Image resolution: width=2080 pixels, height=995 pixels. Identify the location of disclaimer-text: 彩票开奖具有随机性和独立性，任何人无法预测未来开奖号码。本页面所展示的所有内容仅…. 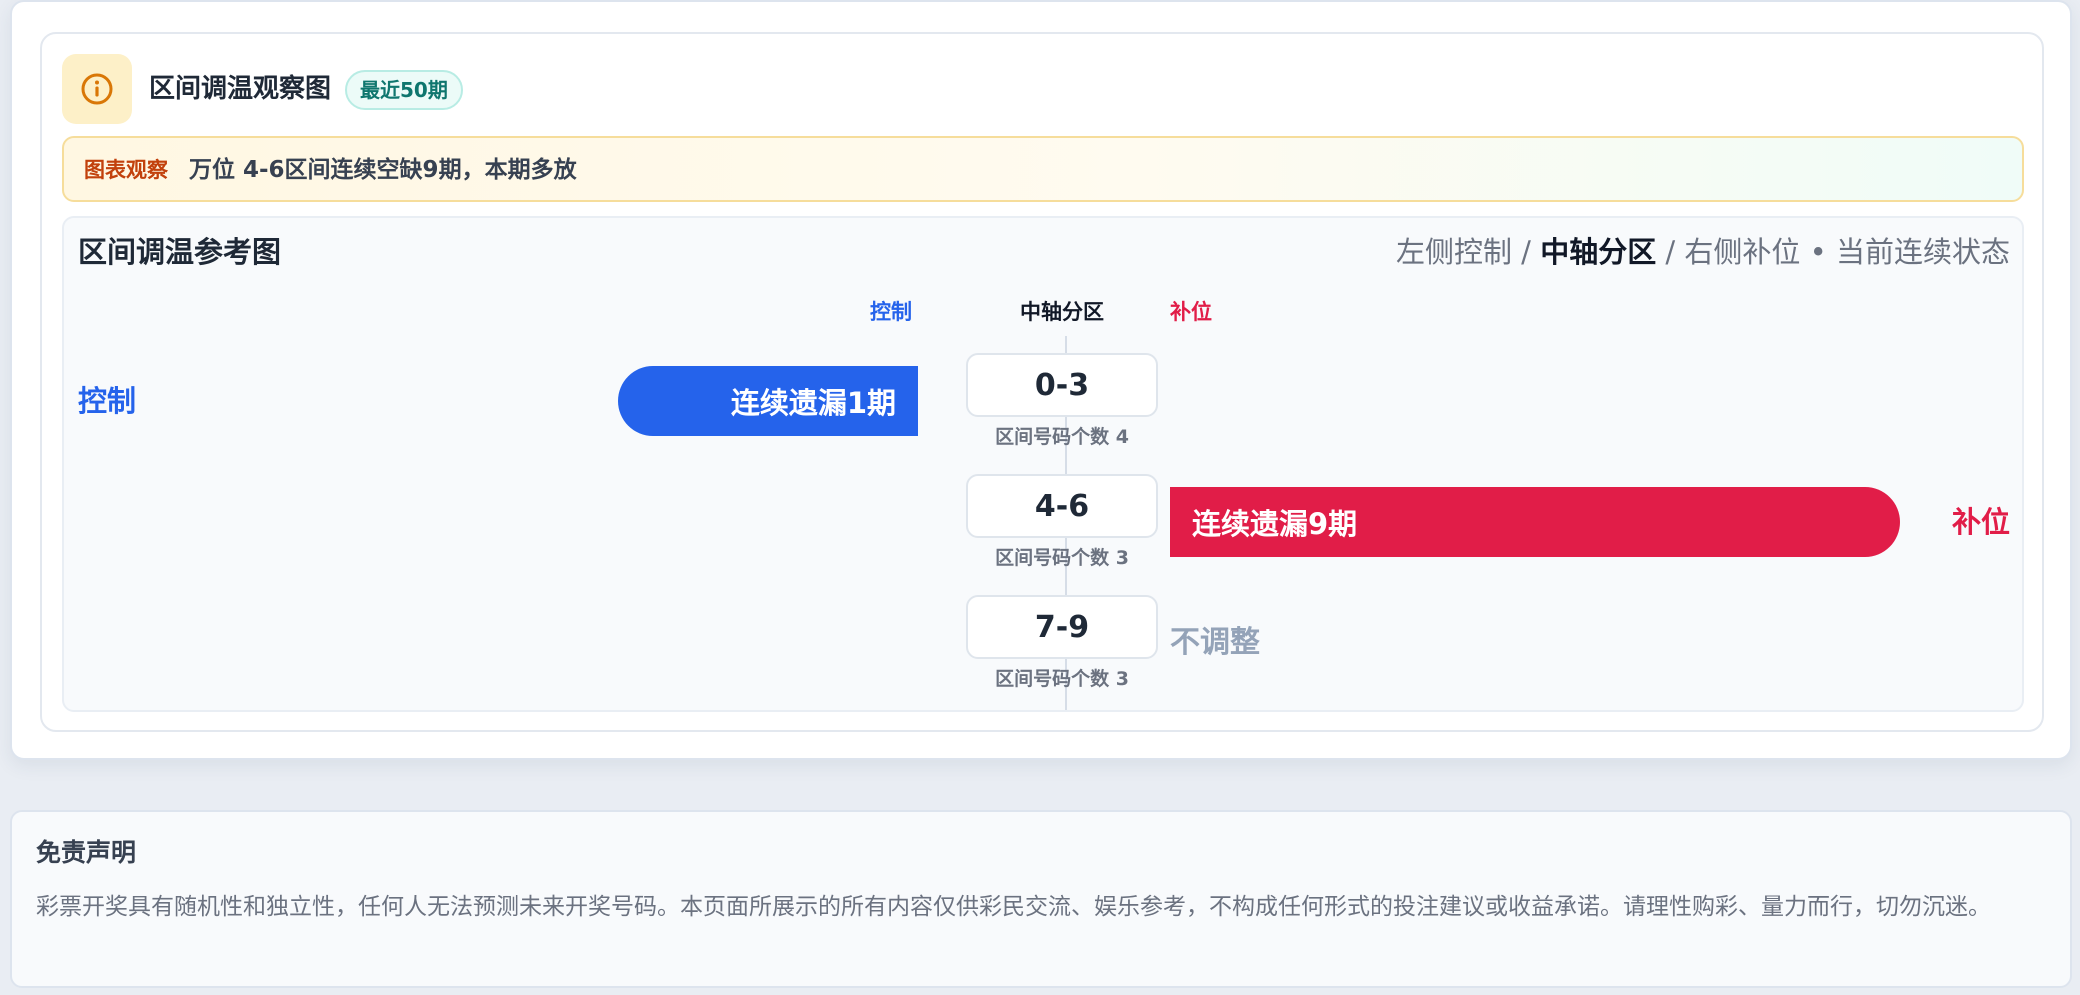
(1013, 907).